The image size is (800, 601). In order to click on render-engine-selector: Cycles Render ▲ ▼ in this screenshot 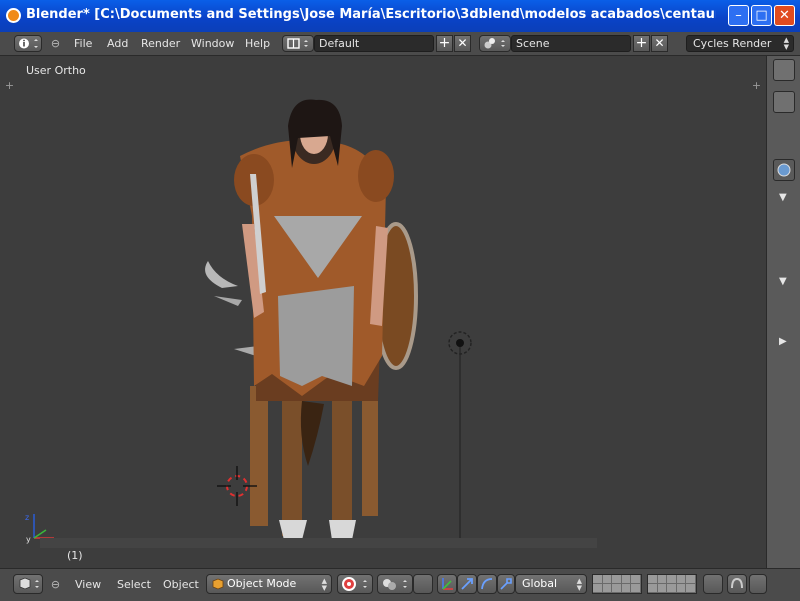, I will do `click(740, 43)`.